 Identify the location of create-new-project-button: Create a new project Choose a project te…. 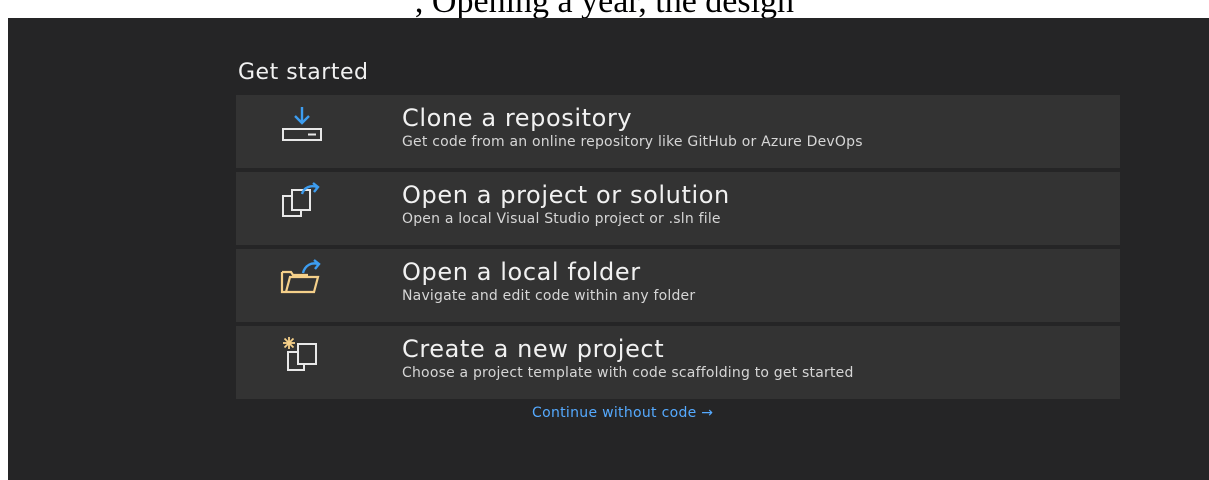
(678, 362).